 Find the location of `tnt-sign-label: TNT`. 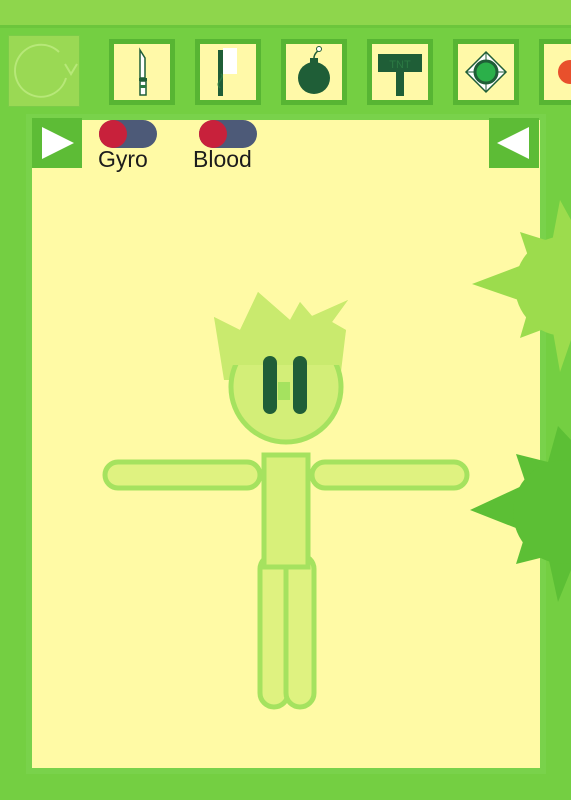

tnt-sign-label: TNT is located at coordinates (400, 65).